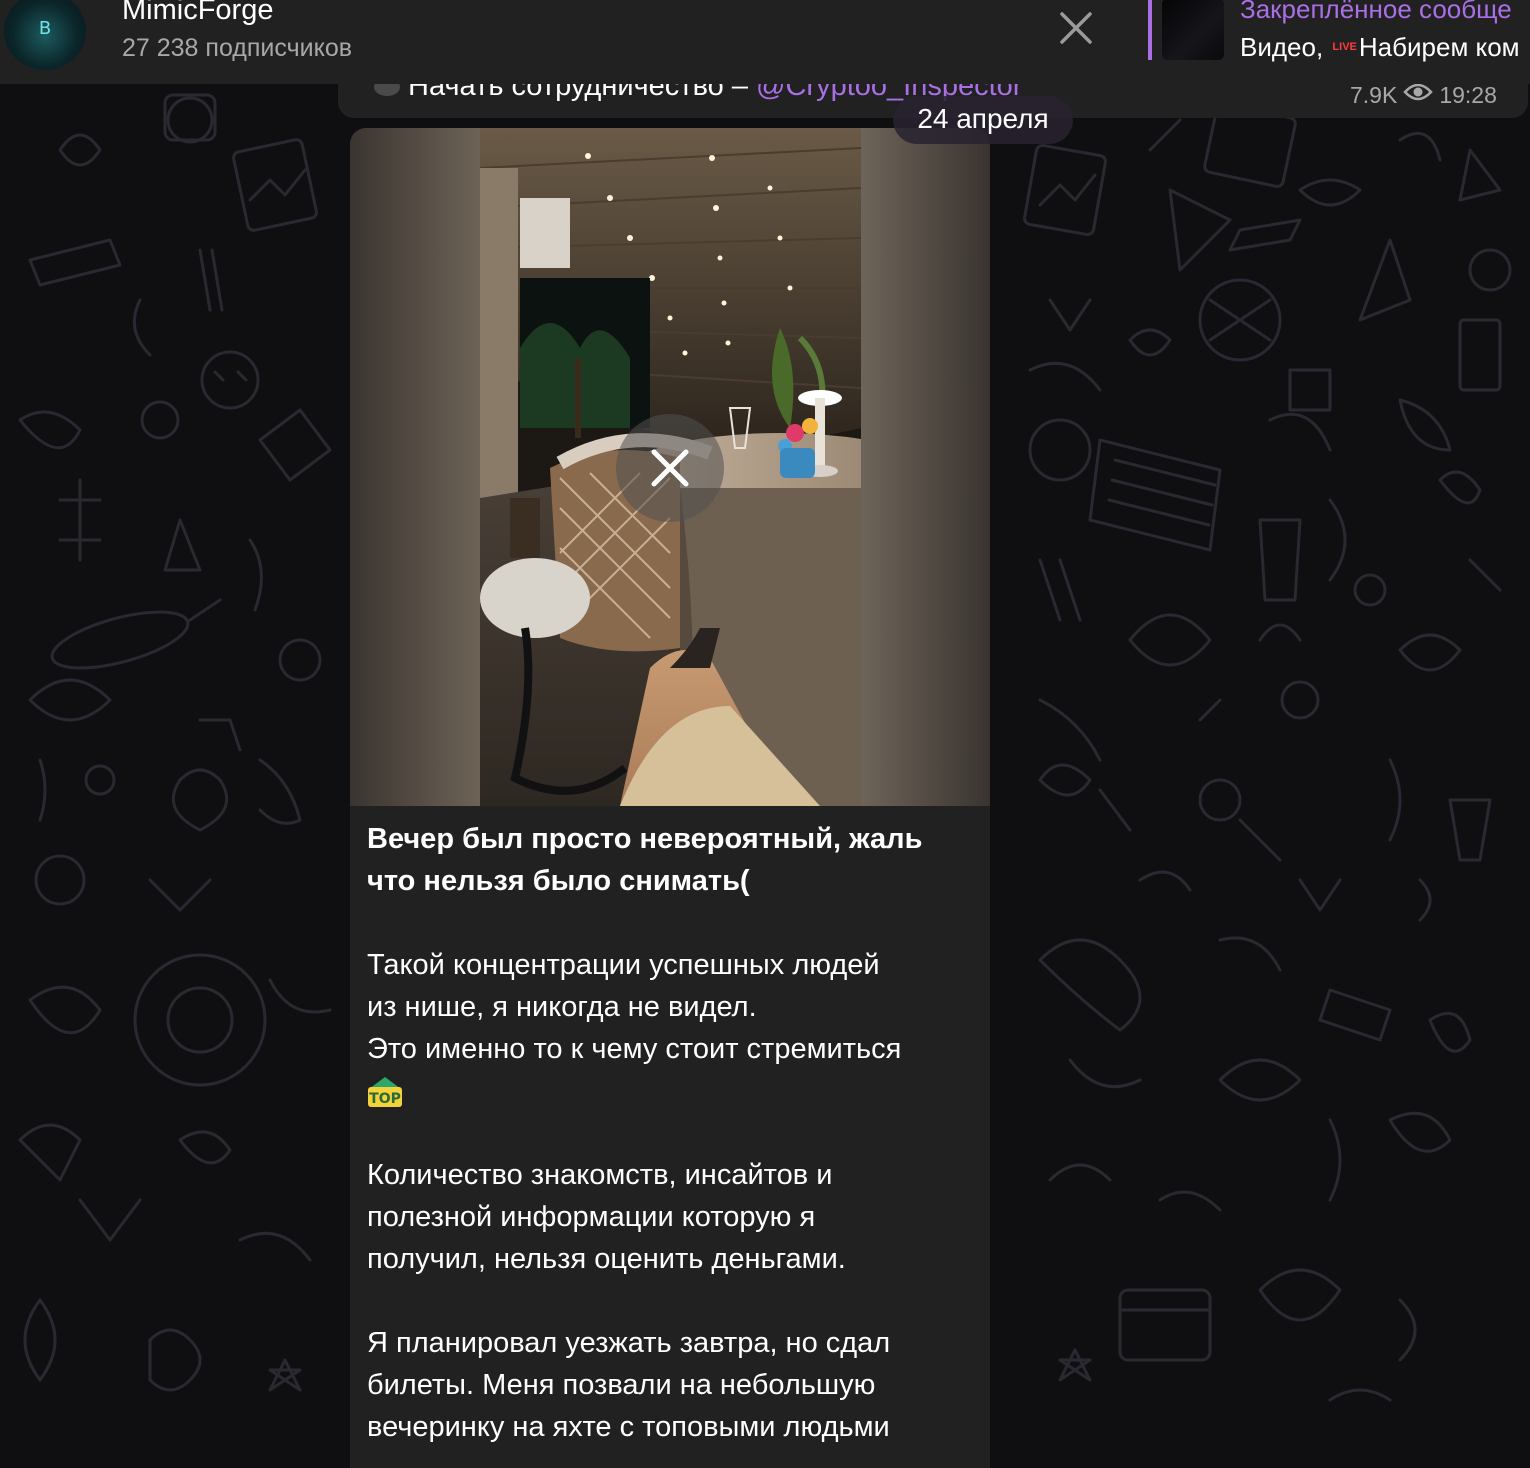 The height and width of the screenshot is (1468, 1530). I want to click on pinned-prefix: Видео,, so click(1282, 47).